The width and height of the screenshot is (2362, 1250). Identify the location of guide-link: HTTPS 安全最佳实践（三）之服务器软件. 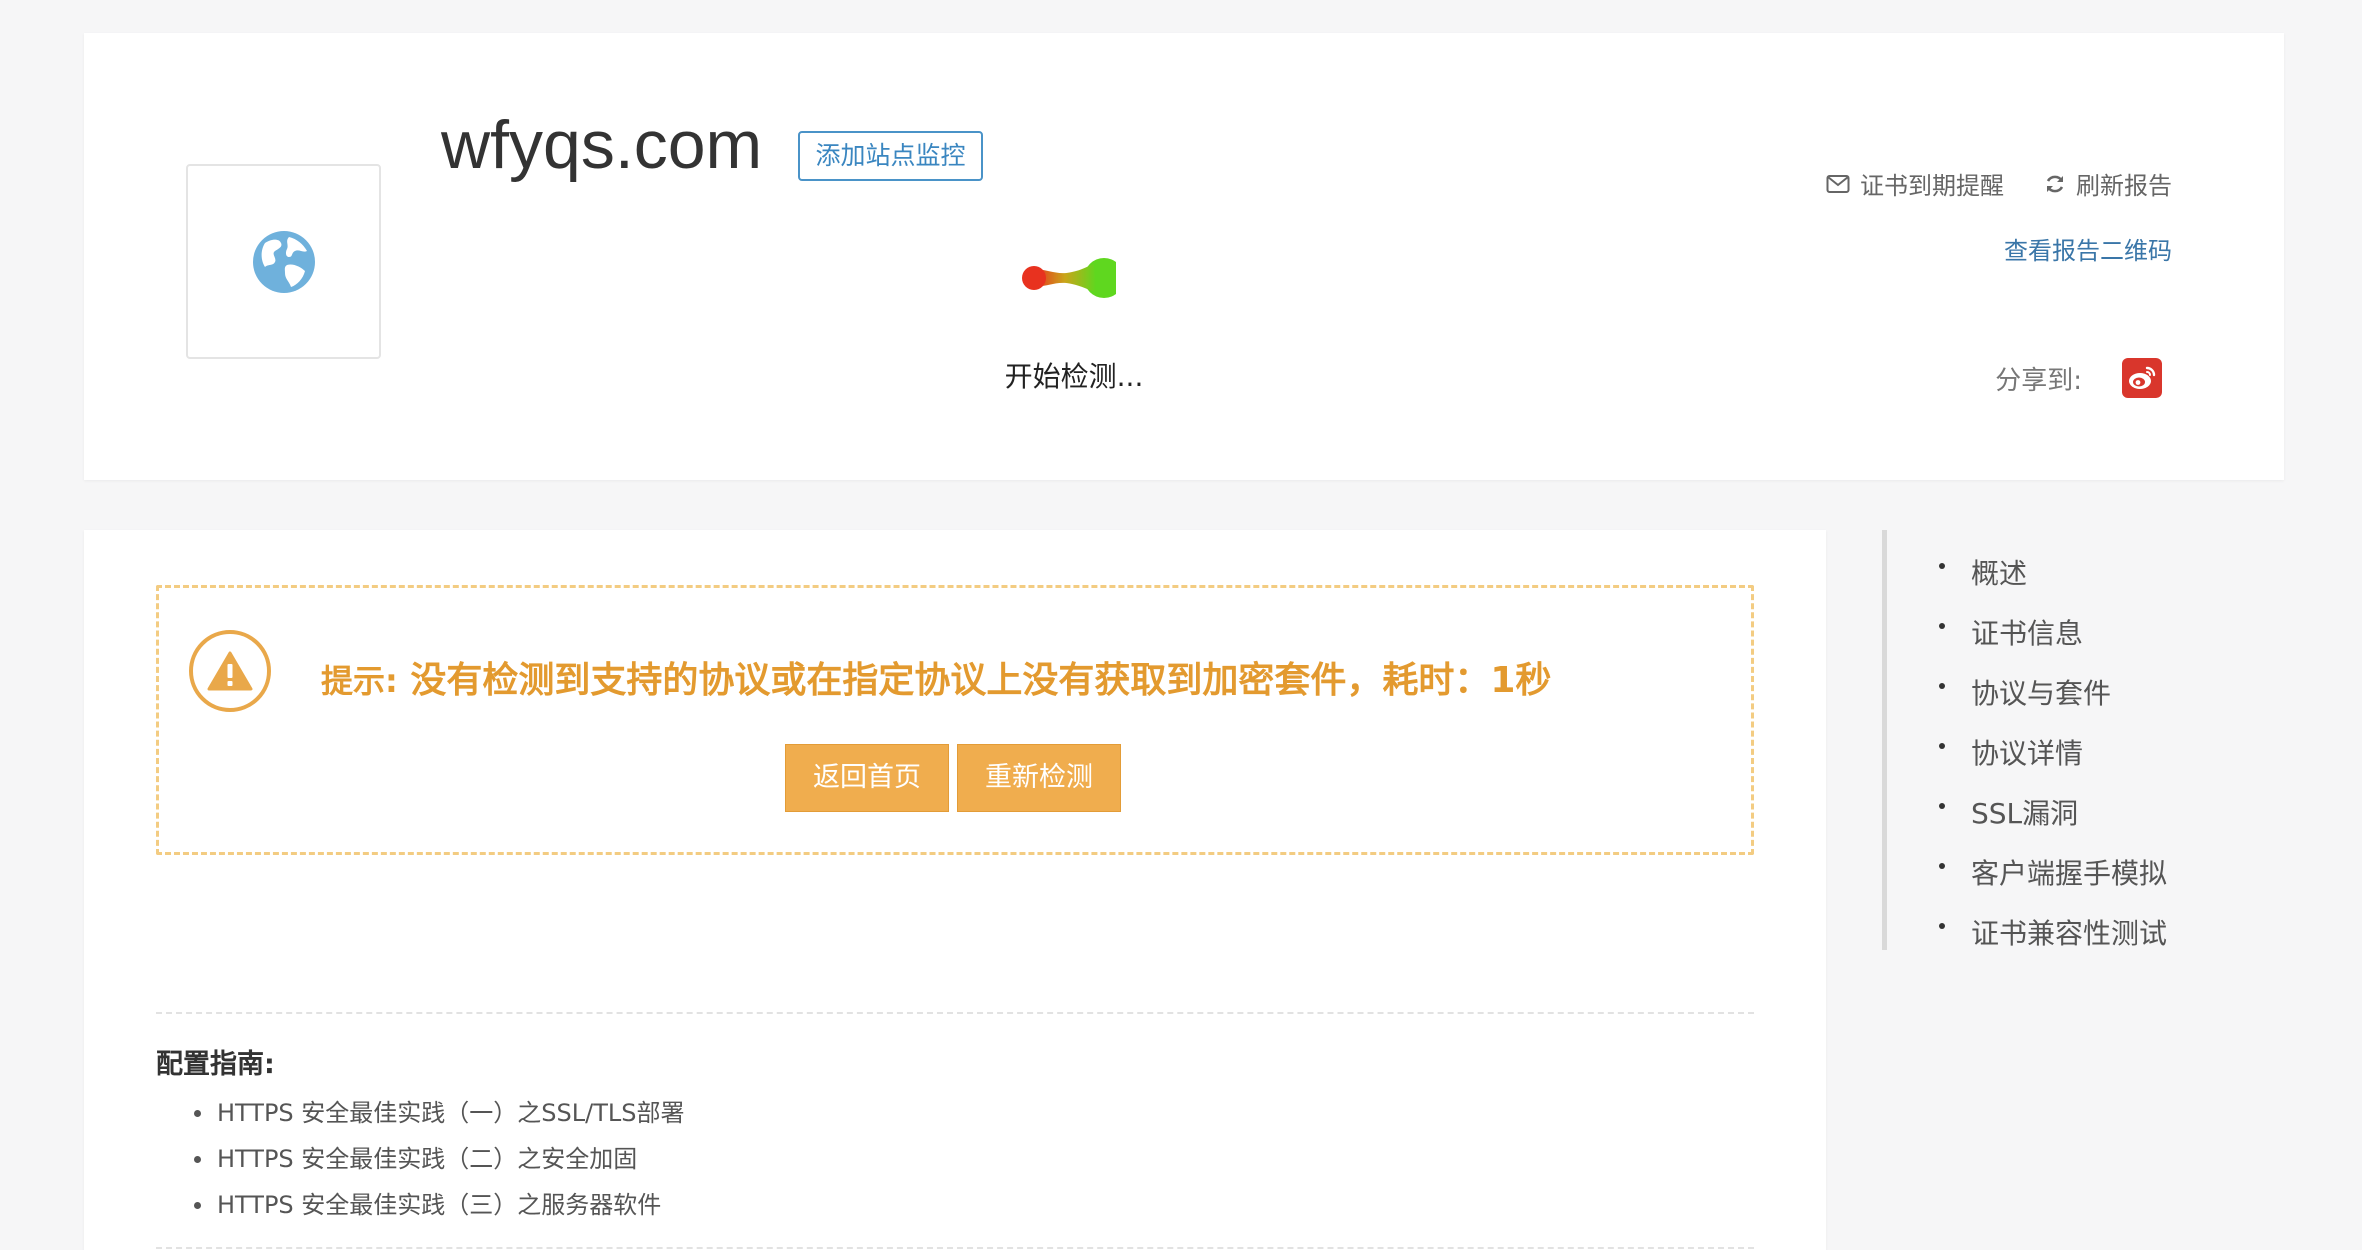
(439, 1205).